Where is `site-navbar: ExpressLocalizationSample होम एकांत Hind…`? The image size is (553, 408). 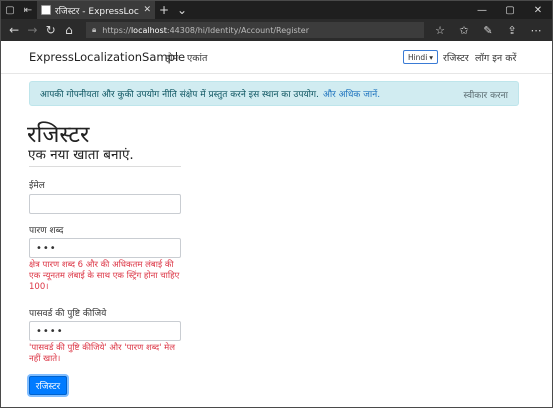
site-navbar: ExpressLocalizationSample होम एकांत Hind… is located at coordinates (276, 57).